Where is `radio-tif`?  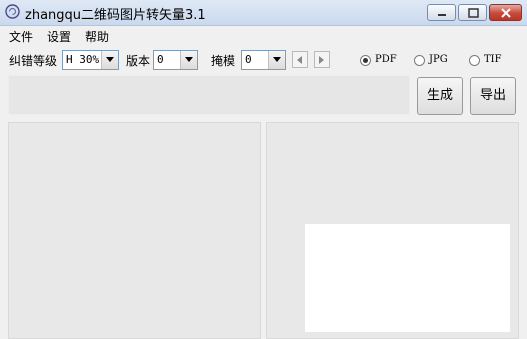
radio-tif is located at coordinates (474, 60).